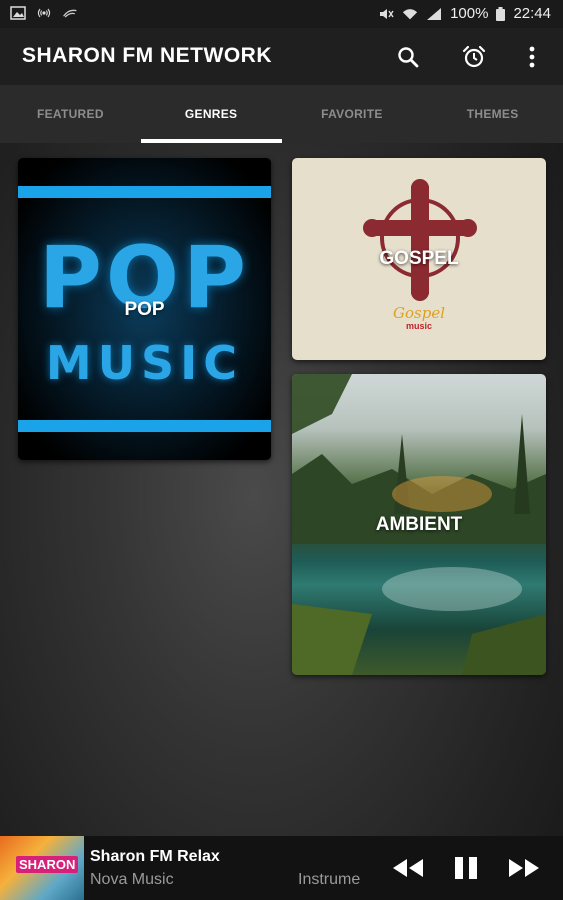  I want to click on signal-icon, so click(434, 13).